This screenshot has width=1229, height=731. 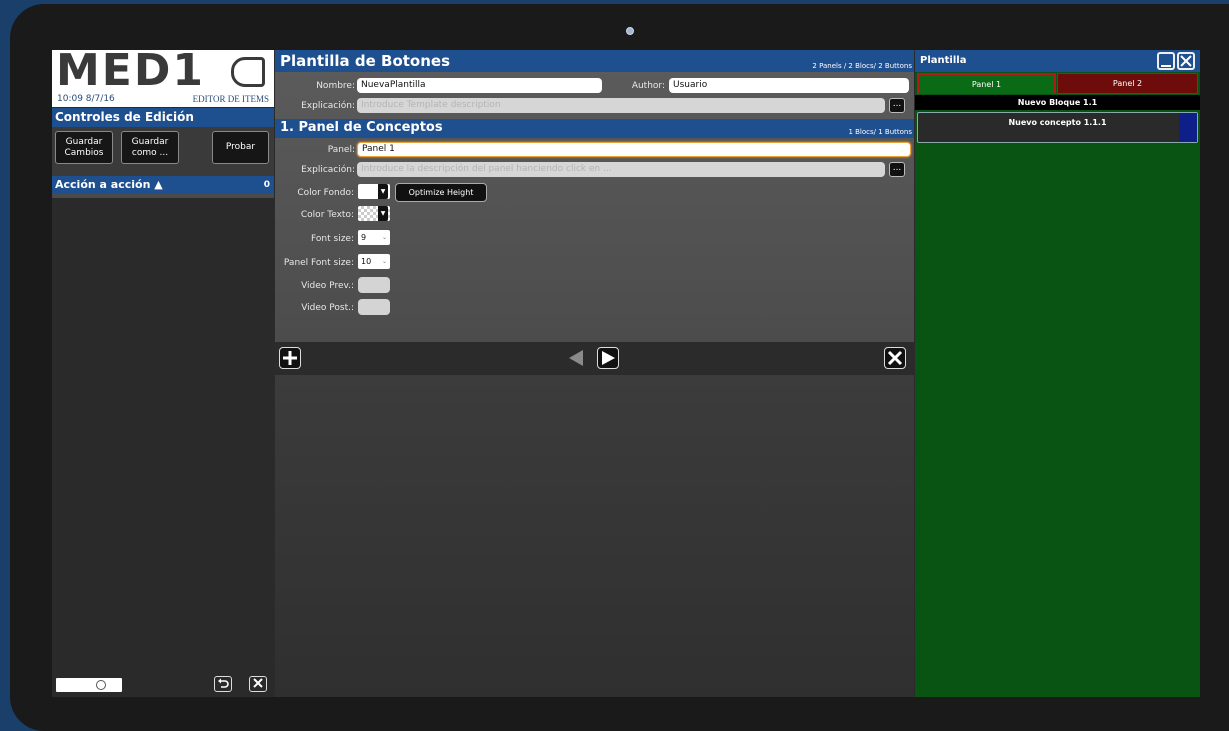 I want to click on panel-title: 1. Panel de Conceptos, so click(x=361, y=127).